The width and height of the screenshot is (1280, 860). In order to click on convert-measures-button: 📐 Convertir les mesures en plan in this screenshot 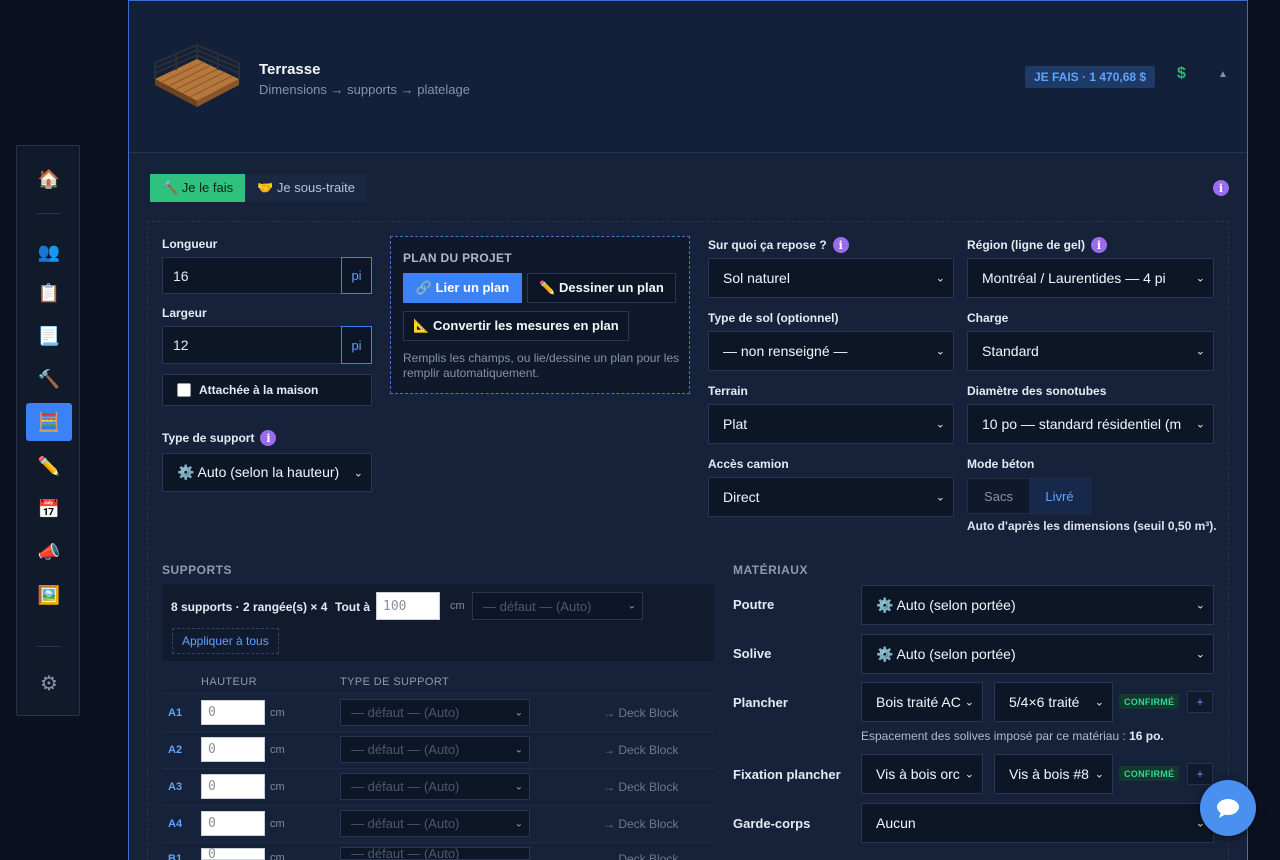, I will do `click(516, 326)`.